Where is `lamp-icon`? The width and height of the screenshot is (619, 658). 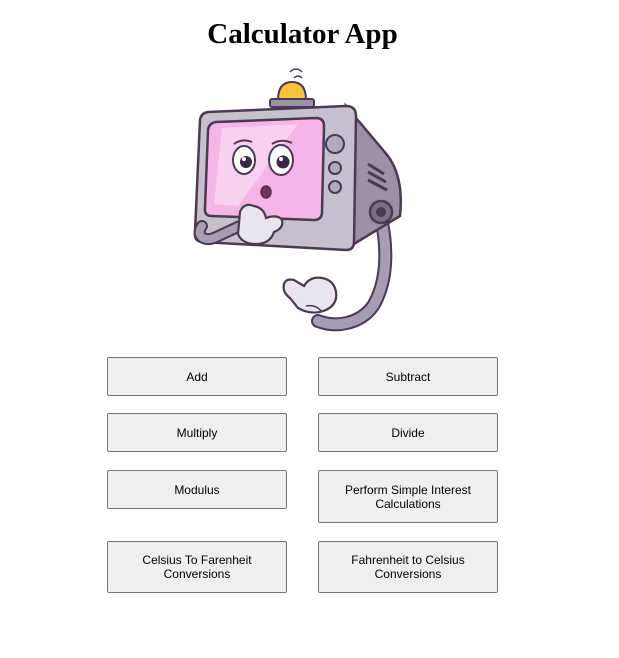 lamp-icon is located at coordinates (292, 88).